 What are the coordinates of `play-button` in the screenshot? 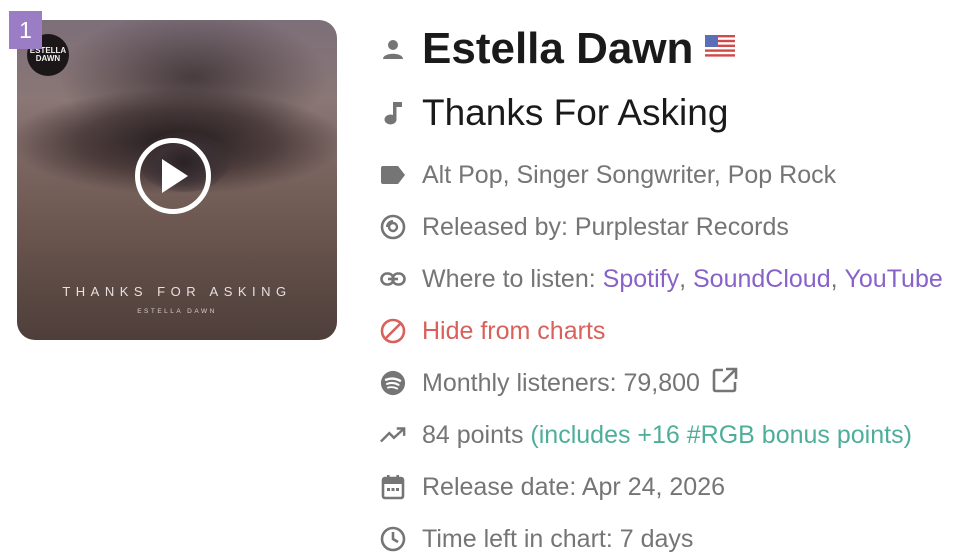 It's located at (173, 176).